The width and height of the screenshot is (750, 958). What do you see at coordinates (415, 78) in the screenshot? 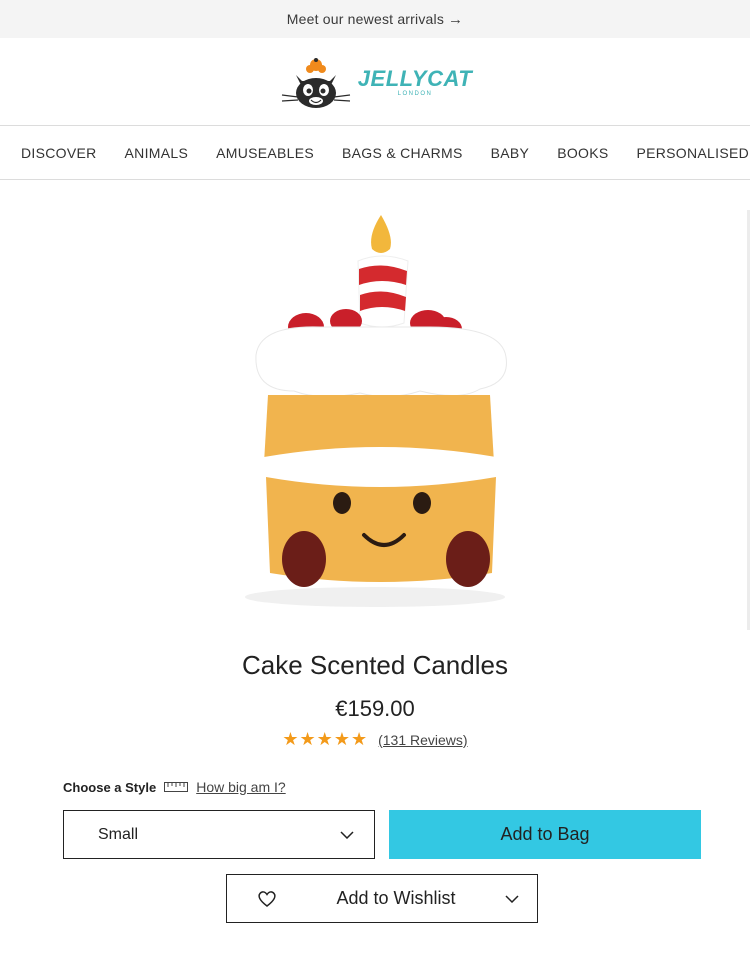
I see `brand-name: JELLYCAT` at bounding box center [415, 78].